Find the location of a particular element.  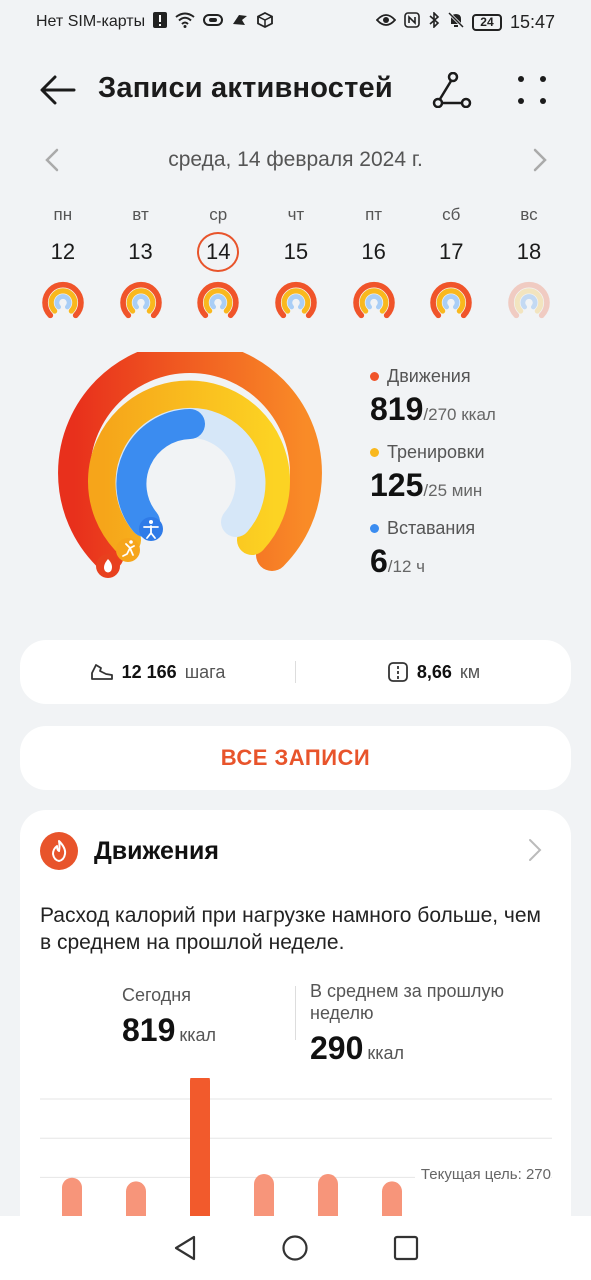

steps-value: 12 166 is located at coordinates (149, 671).